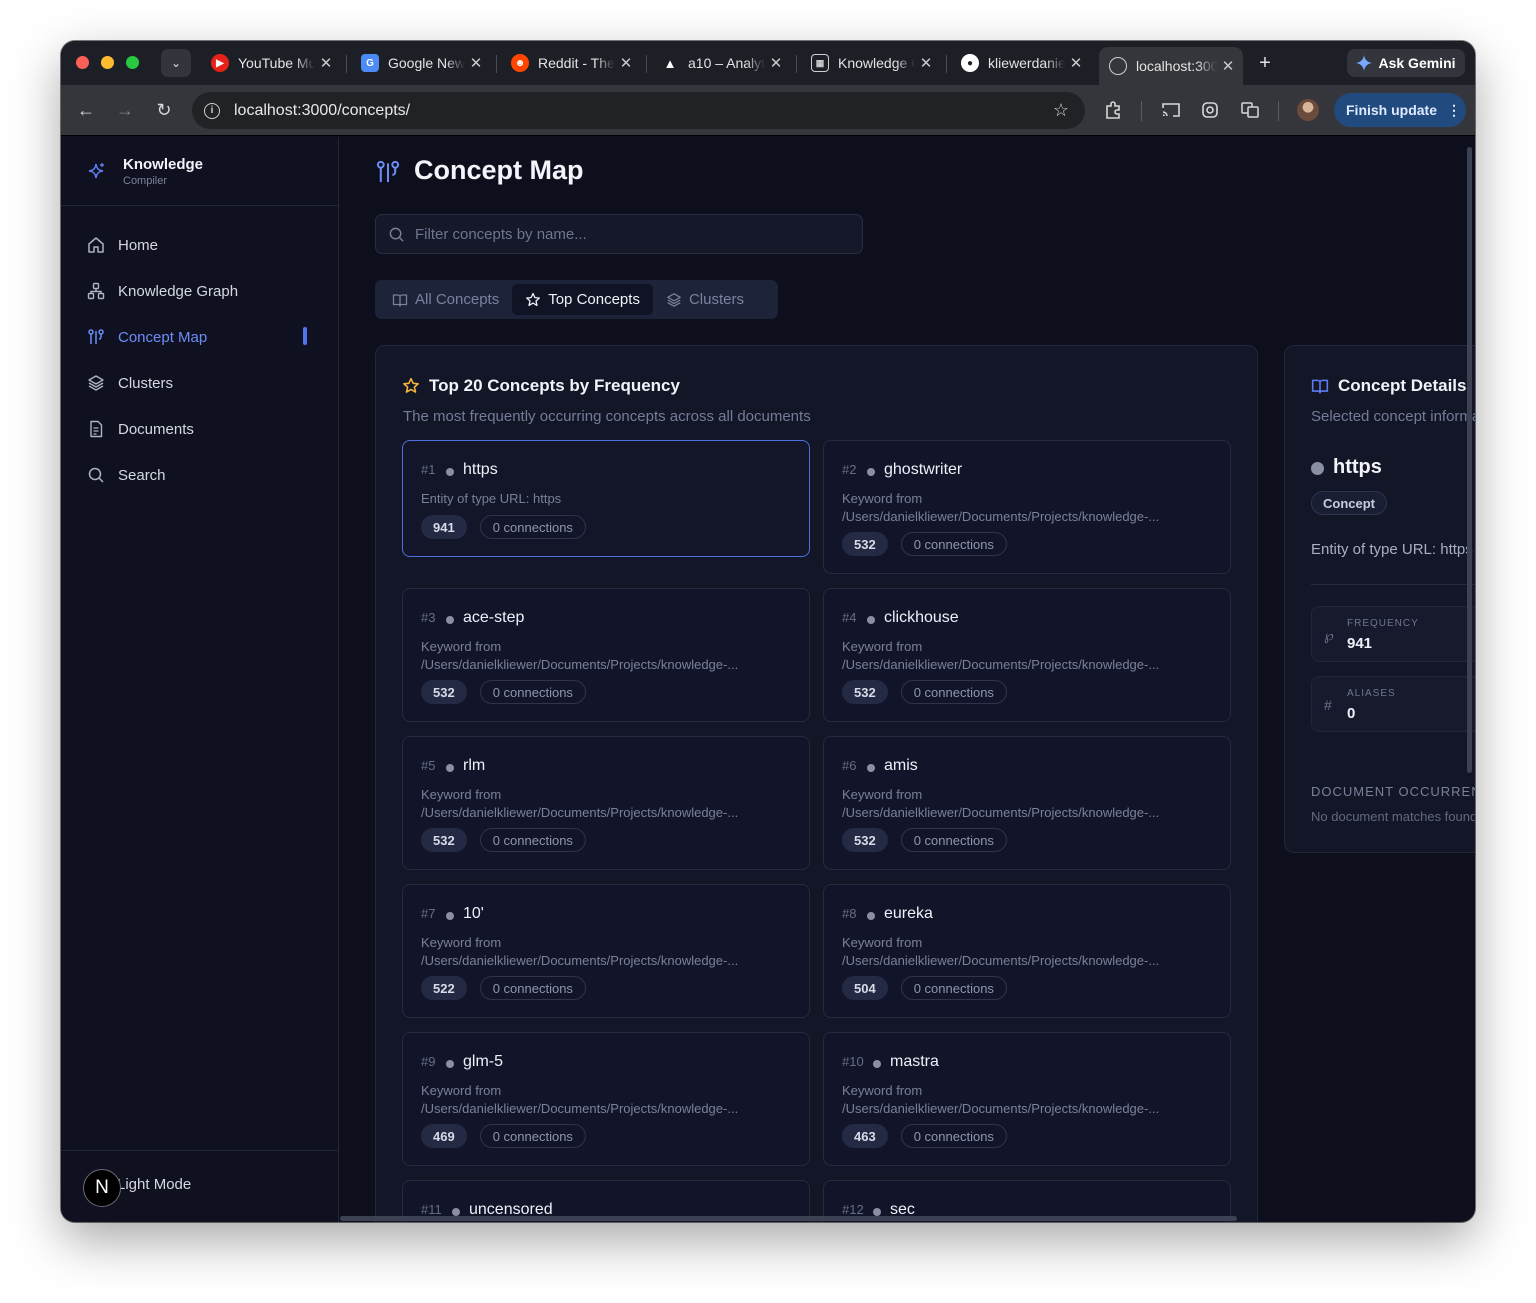 This screenshot has height=1303, width=1536. Describe the element at coordinates (200, 171) in the screenshot. I see `brand: Knowledge Compiler` at that location.